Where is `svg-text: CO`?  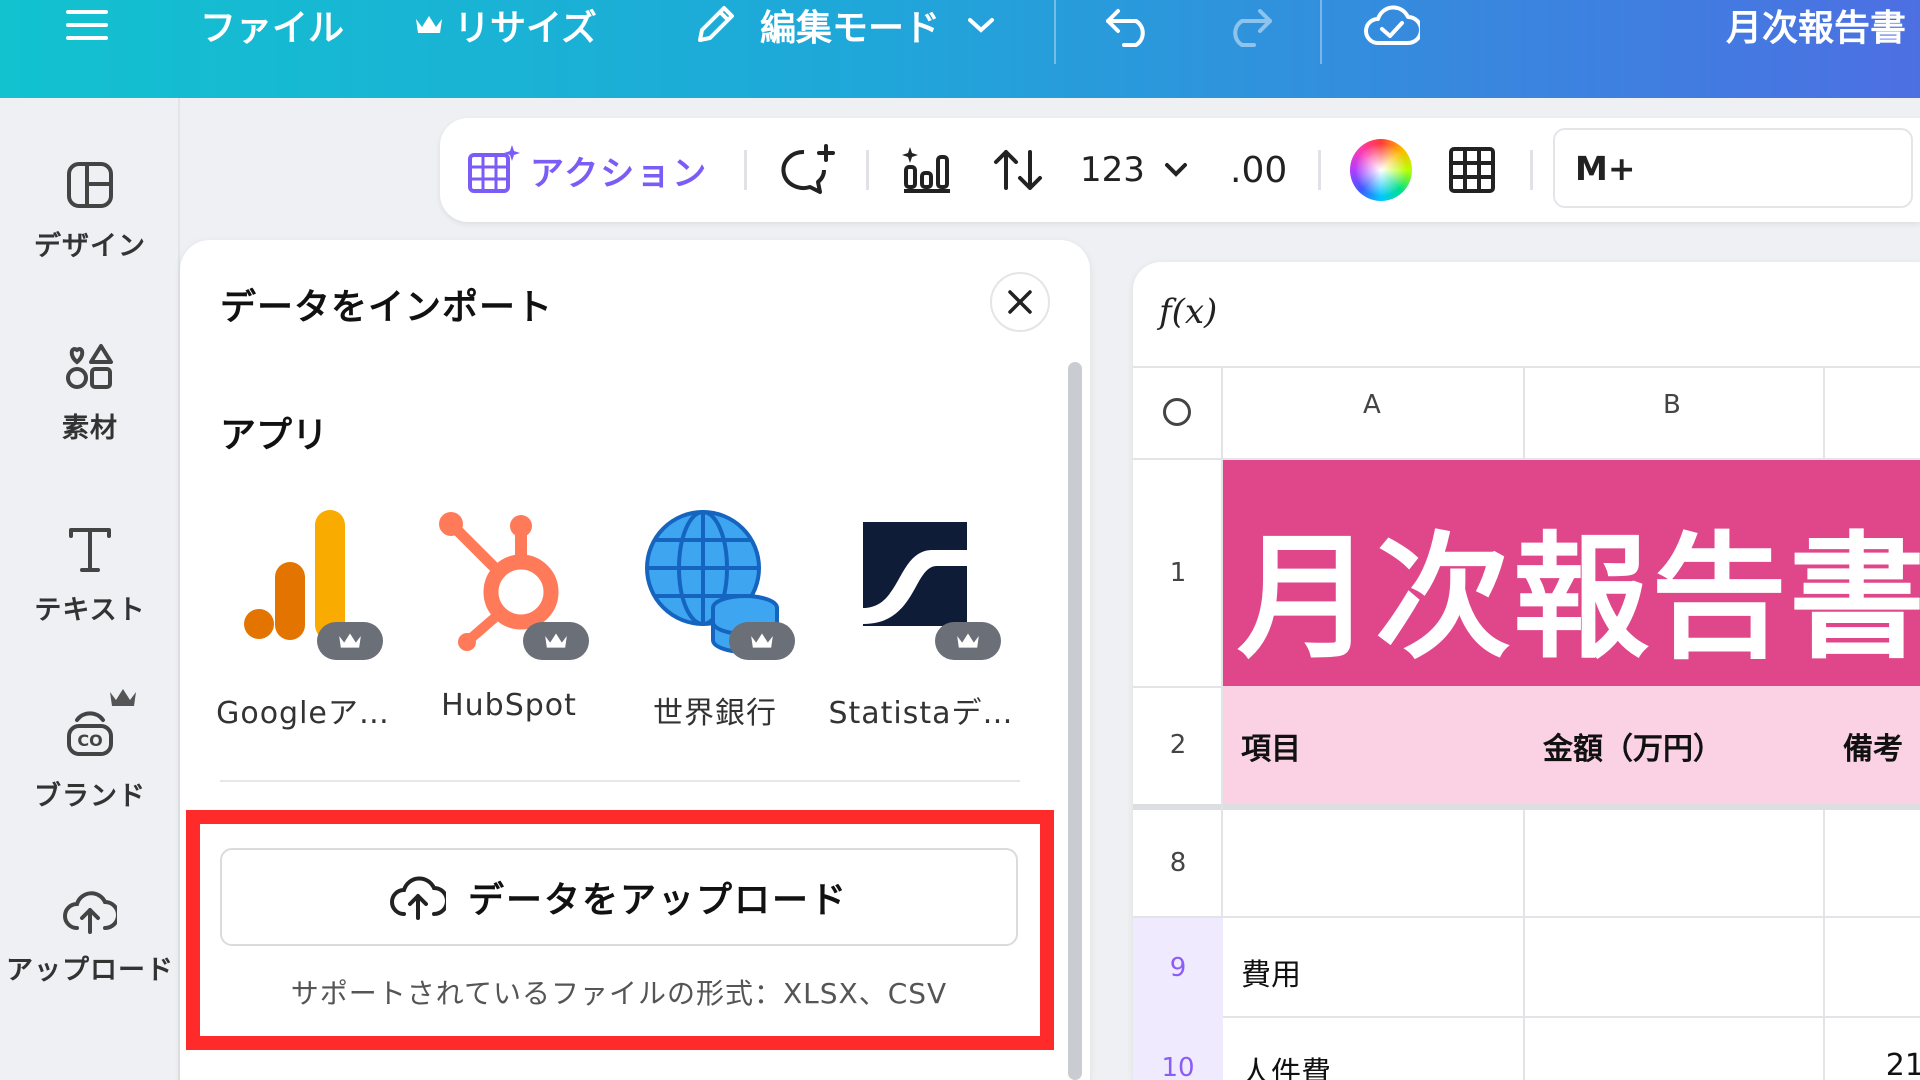 svg-text: CO is located at coordinates (89, 740).